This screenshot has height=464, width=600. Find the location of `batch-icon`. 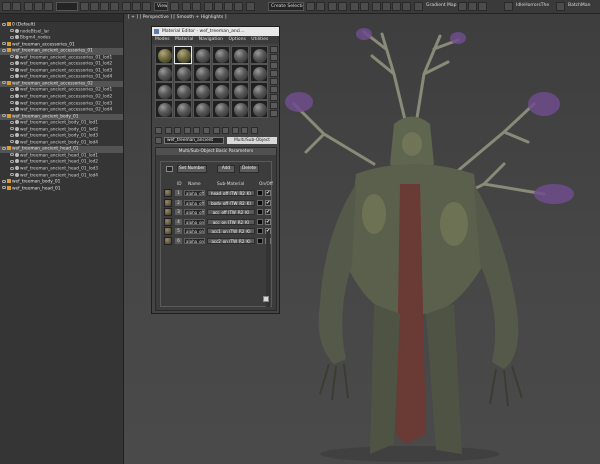

batch-icon is located at coordinates (560, 6).